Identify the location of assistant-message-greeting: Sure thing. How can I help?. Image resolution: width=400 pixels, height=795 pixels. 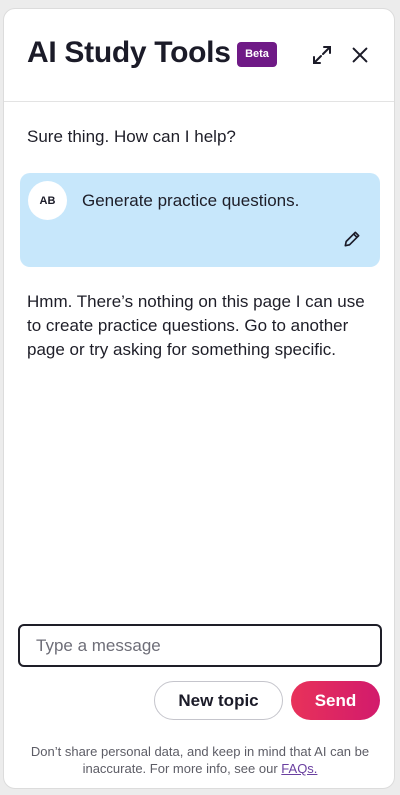
(131, 136).